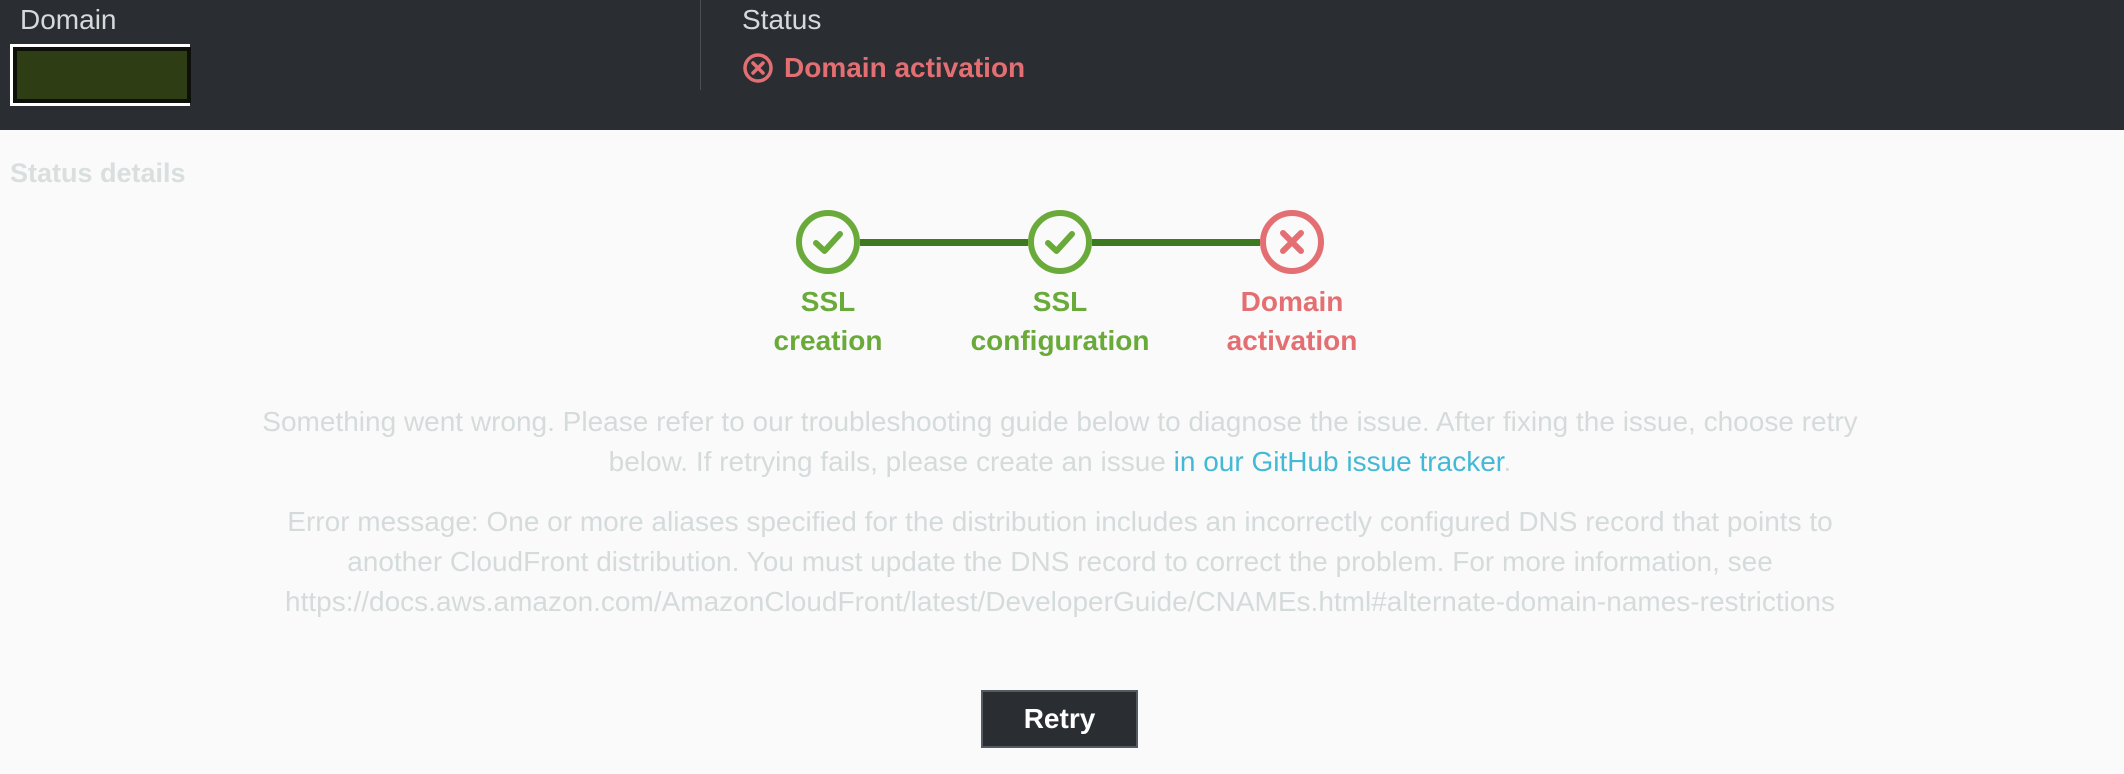  What do you see at coordinates (1292, 301) in the screenshot?
I see `step-3-label-line1: Domain` at bounding box center [1292, 301].